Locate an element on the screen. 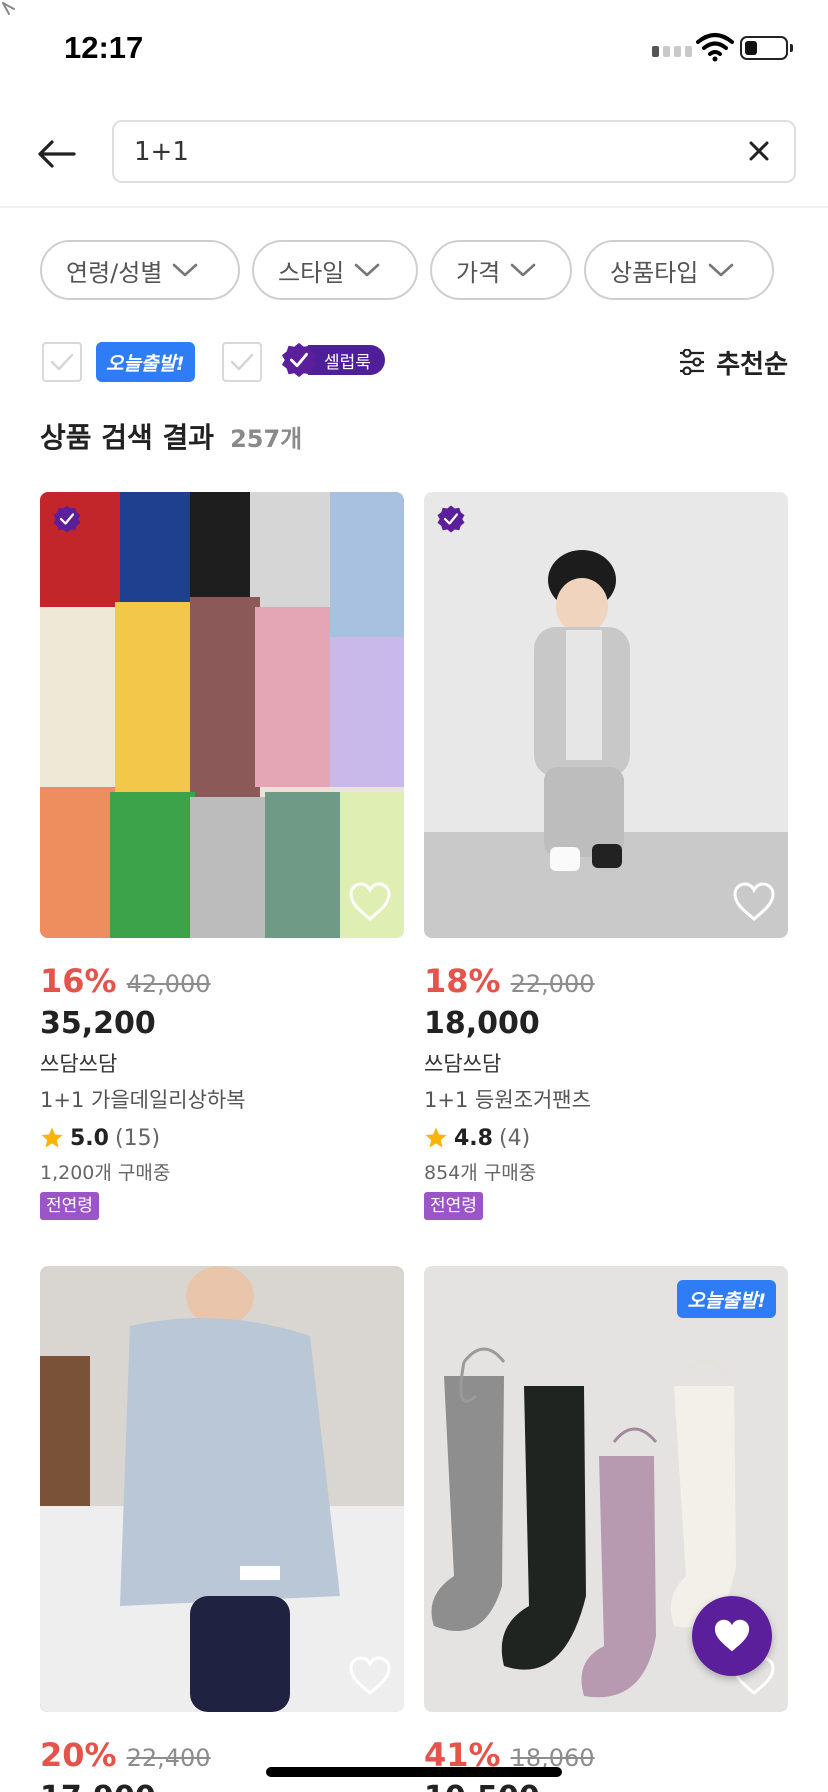 This screenshot has height=1792, width=828. celeb-look-badge: 셀럽룩 is located at coordinates (332, 360).